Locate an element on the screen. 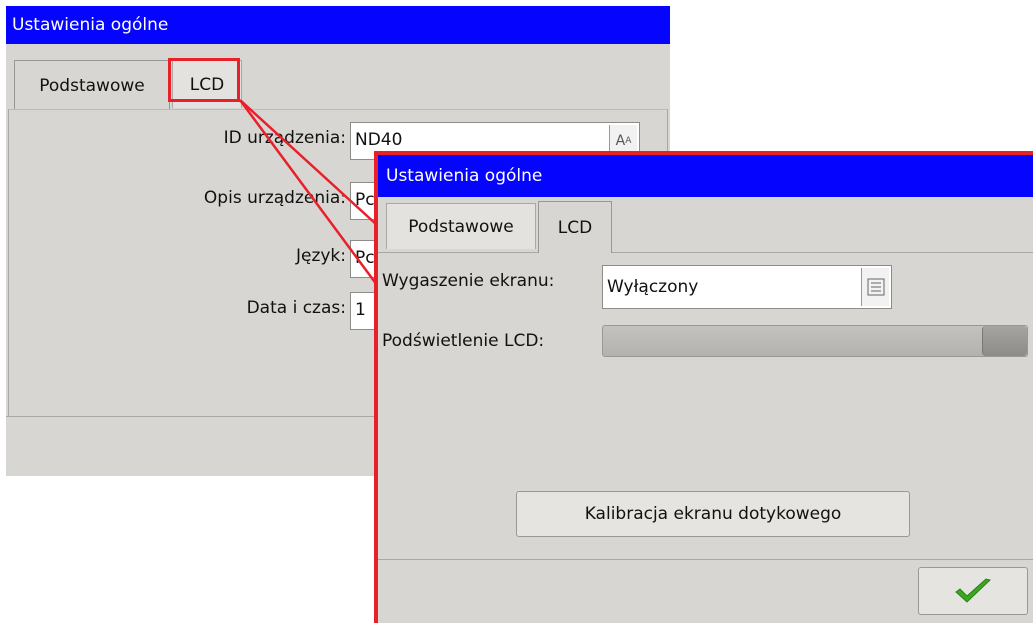 Image resolution: width=1033 pixels, height=623 pixels. front-tab-lcd-label: LCD is located at coordinates (575, 227).